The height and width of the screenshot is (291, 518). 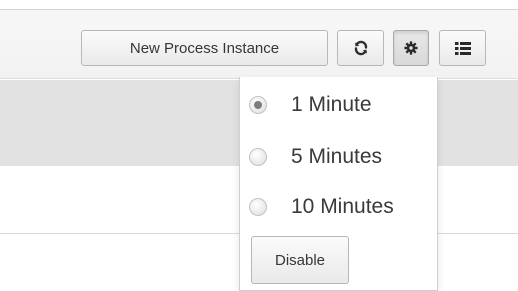 What do you see at coordinates (258, 105) in the screenshot?
I see `radio-1-minute` at bounding box center [258, 105].